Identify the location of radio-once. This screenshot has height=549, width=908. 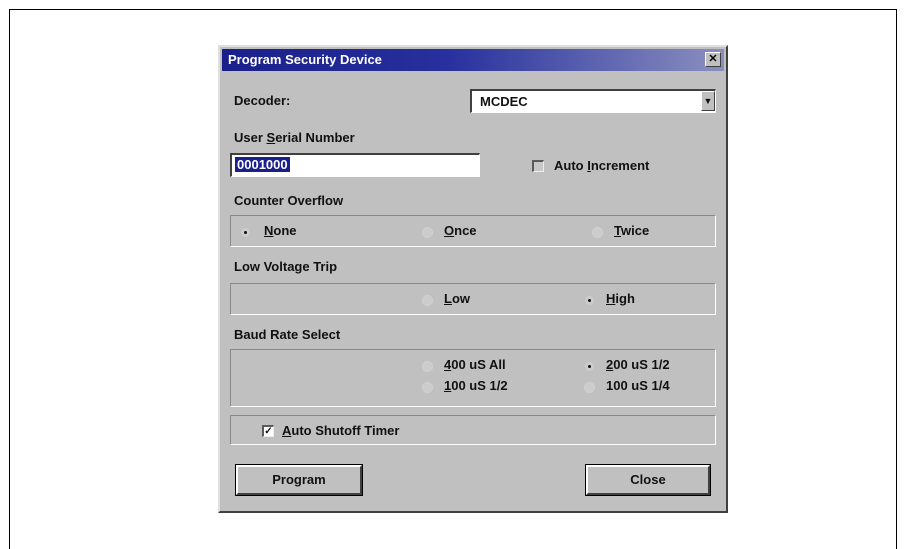
(427, 232).